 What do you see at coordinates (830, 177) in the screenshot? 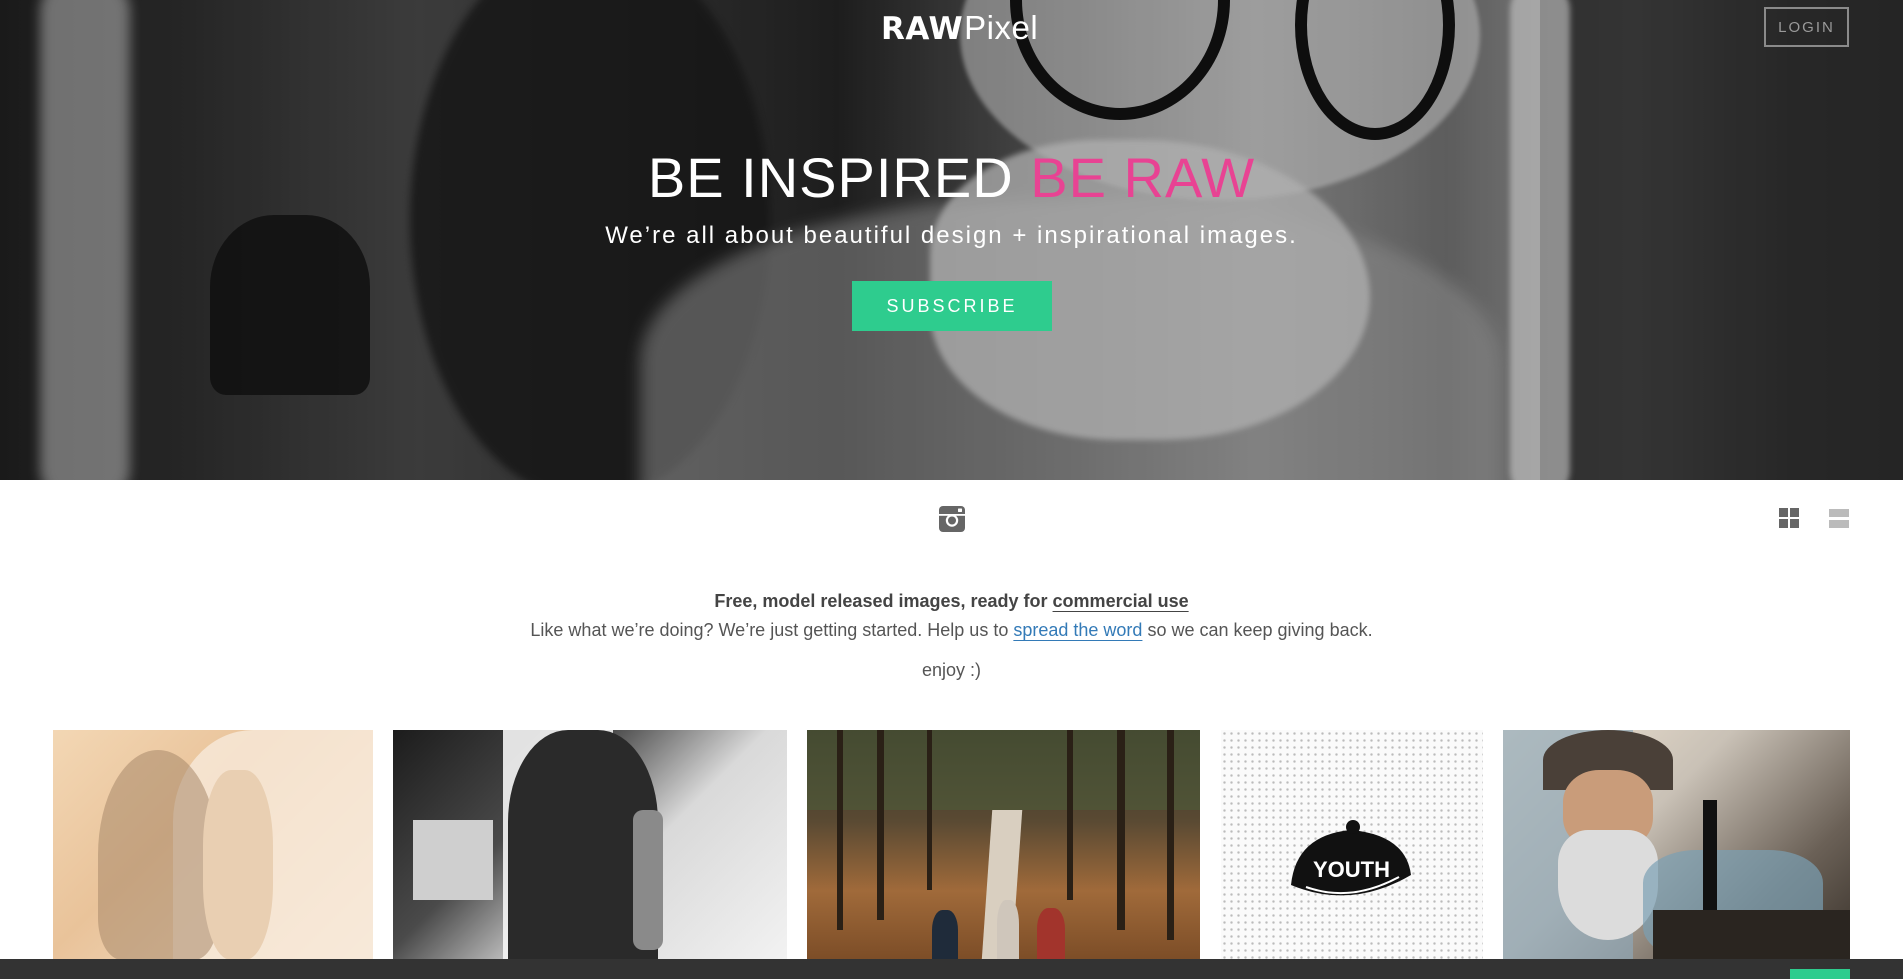
I see `hero-title-white: BE INSPIRED` at bounding box center [830, 177].